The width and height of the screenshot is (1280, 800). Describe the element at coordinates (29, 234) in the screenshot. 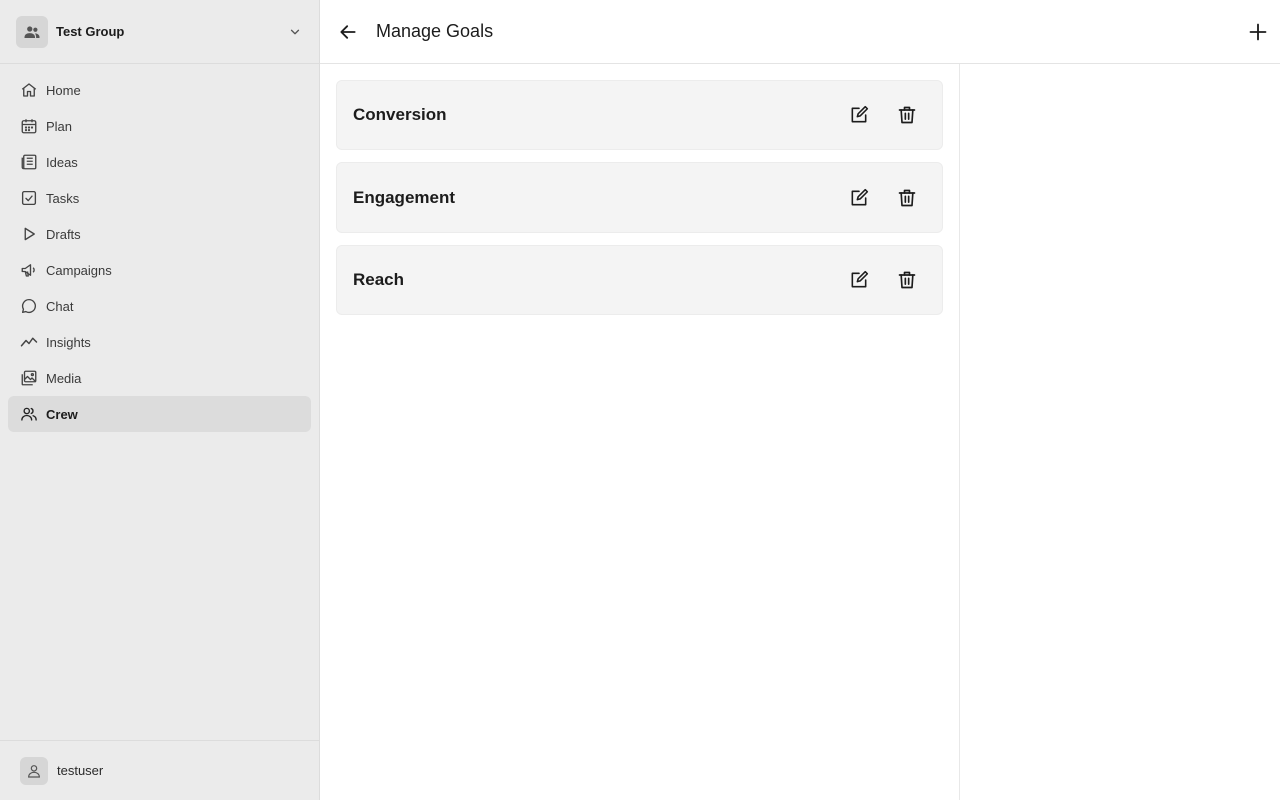

I see `play-icon` at that location.